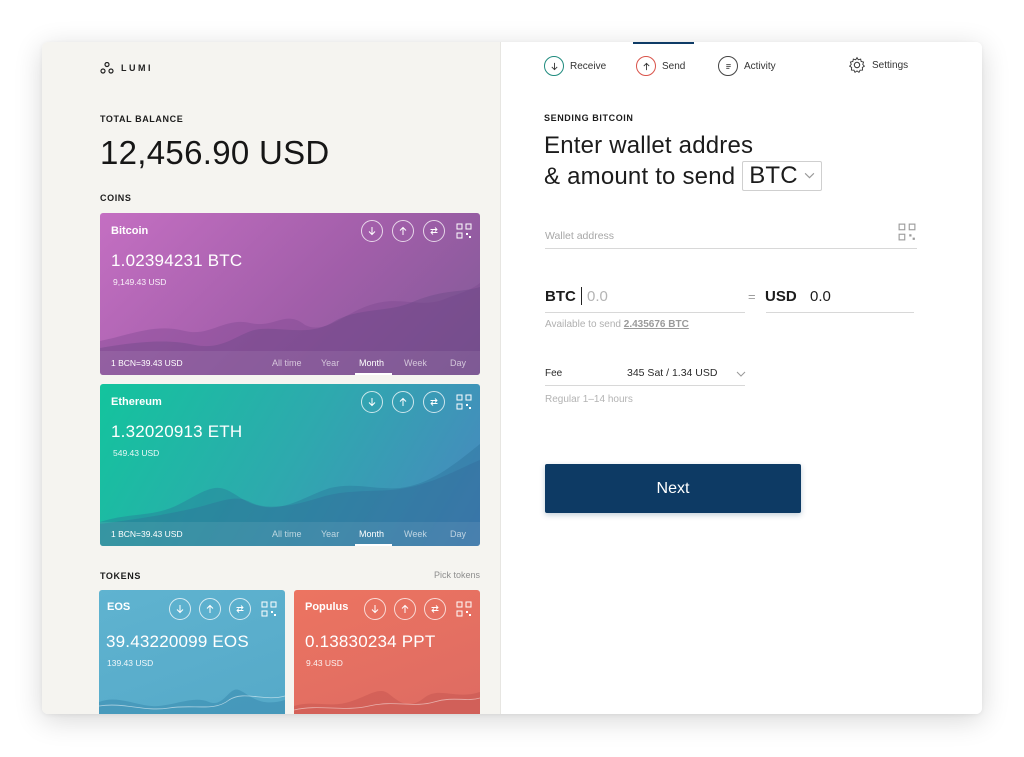 This screenshot has height=757, width=1024. Describe the element at coordinates (554, 66) in the screenshot. I see `receive-icon` at that location.